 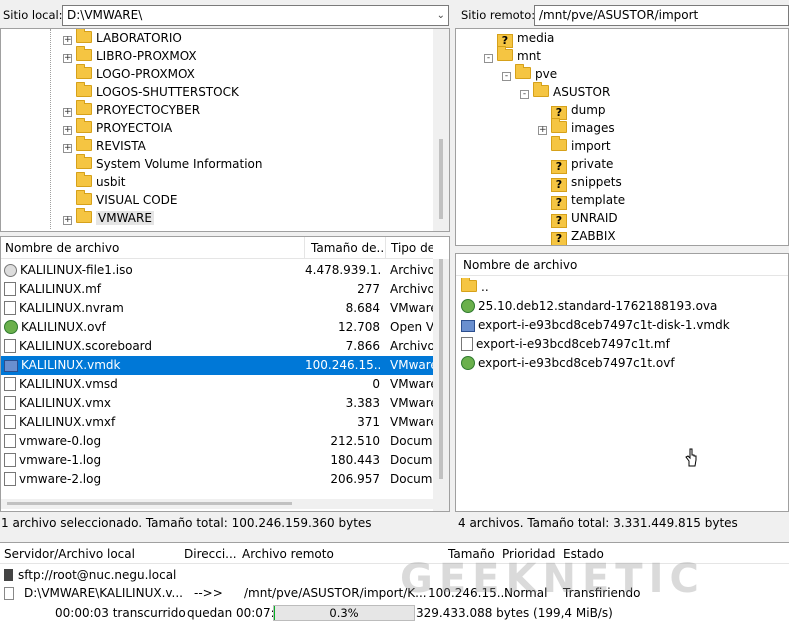 I want to click on remote-tree-item: ? template, so click(x=581, y=200).